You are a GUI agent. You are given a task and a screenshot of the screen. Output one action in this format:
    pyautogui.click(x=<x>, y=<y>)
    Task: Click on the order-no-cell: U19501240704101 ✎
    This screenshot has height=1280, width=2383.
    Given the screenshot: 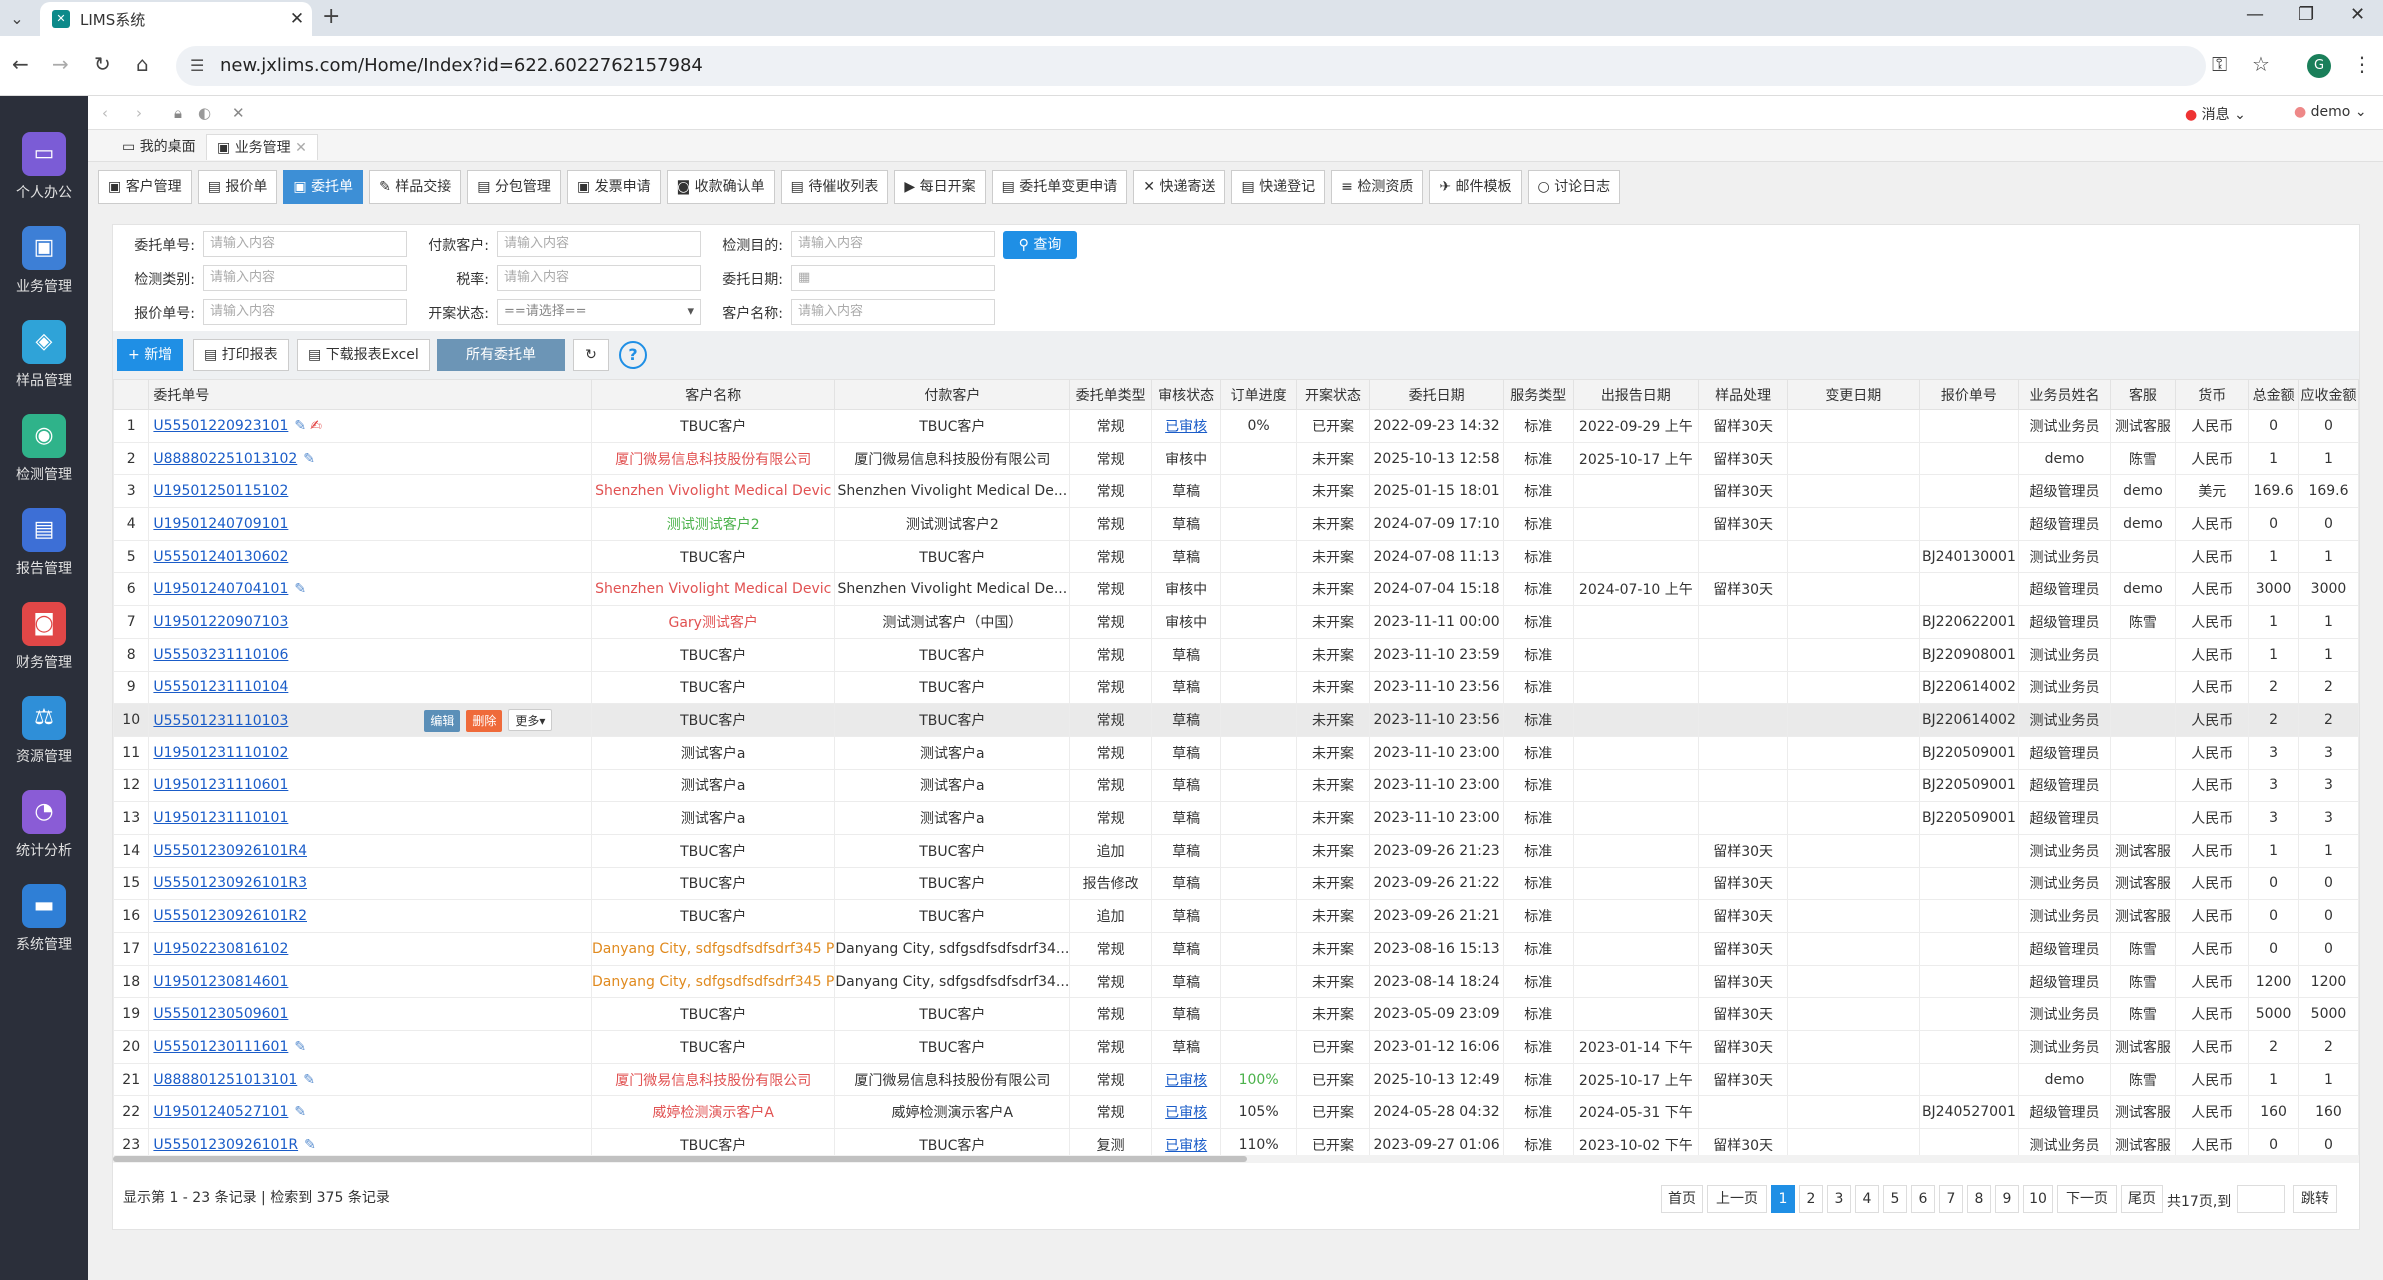 What is the action you would take?
    pyautogui.click(x=370, y=589)
    